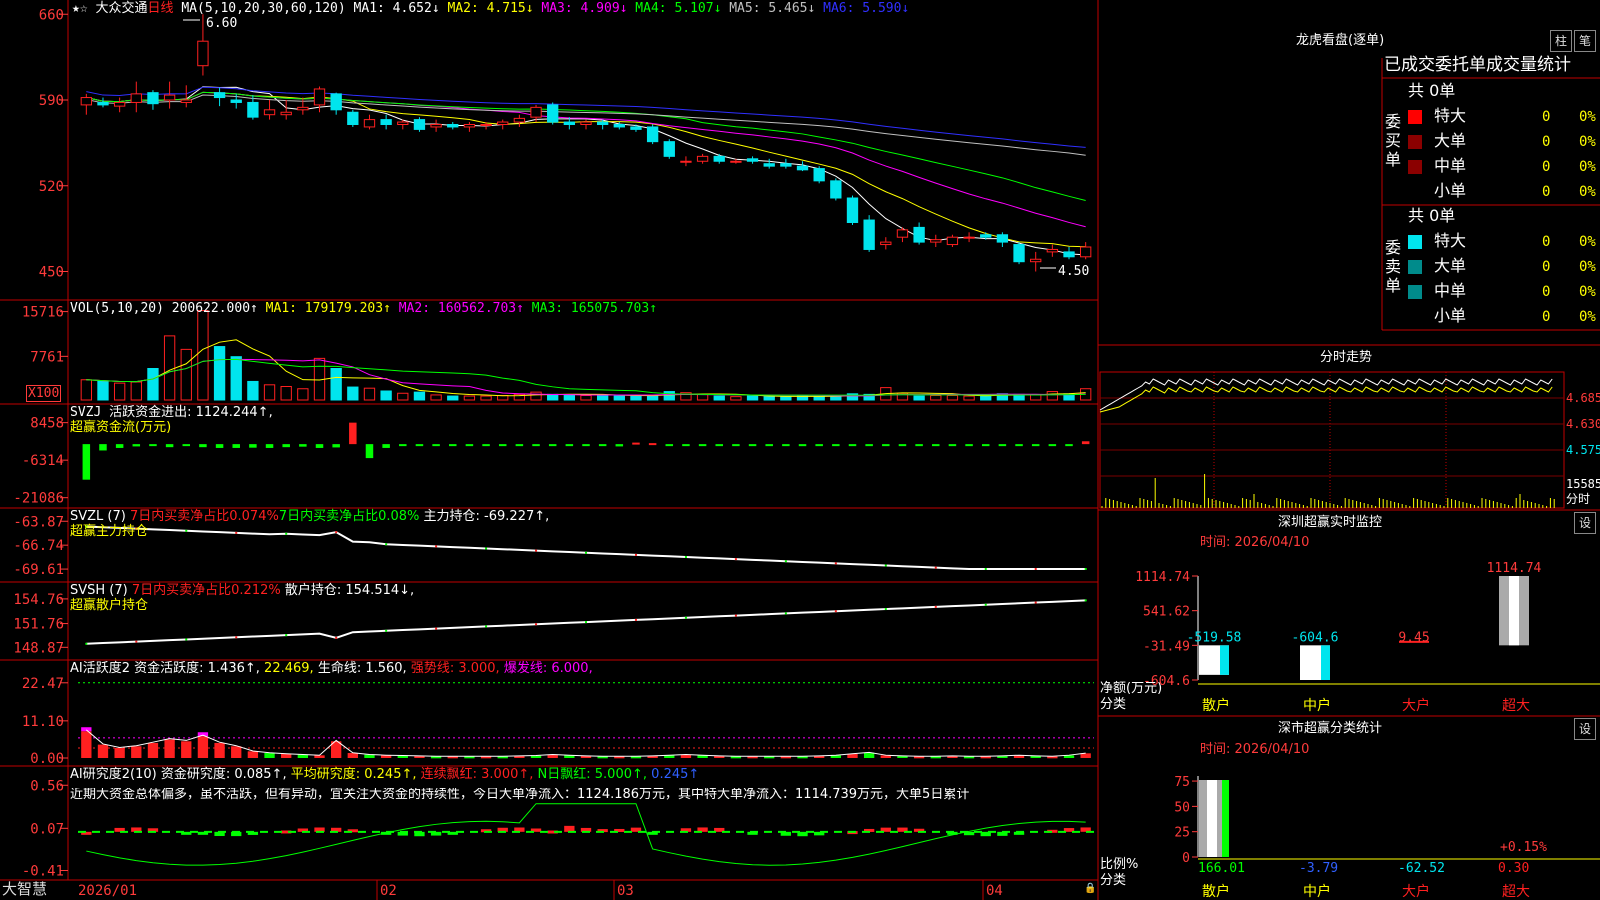  What do you see at coordinates (121, 427) in the screenshot?
I see `svzj-subtitle: 超赢资金流(万元)` at bounding box center [121, 427].